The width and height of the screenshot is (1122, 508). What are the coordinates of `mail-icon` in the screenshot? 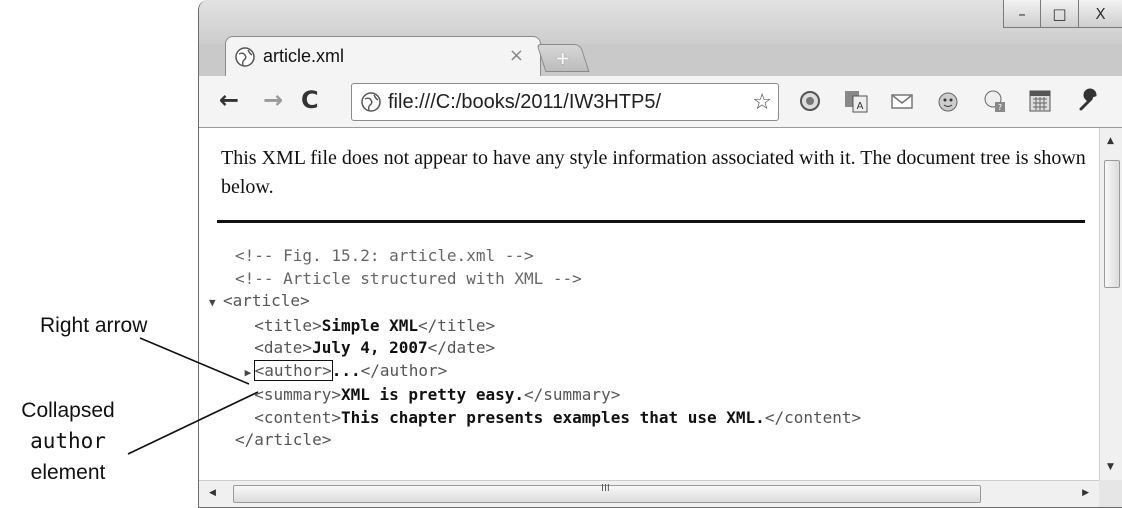 It's located at (902, 101).